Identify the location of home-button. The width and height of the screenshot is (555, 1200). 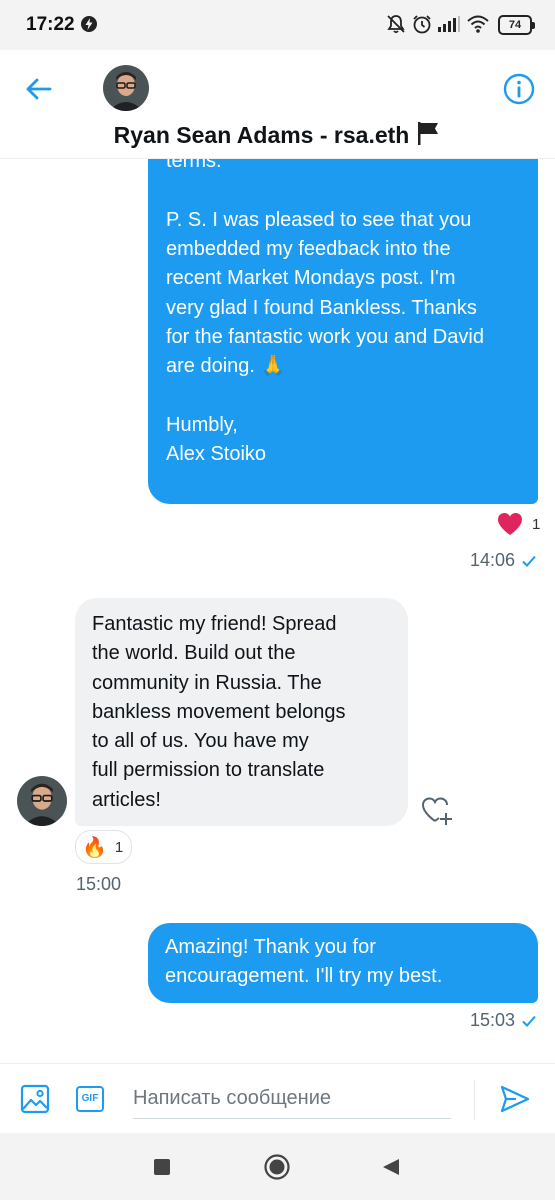
(277, 1169).